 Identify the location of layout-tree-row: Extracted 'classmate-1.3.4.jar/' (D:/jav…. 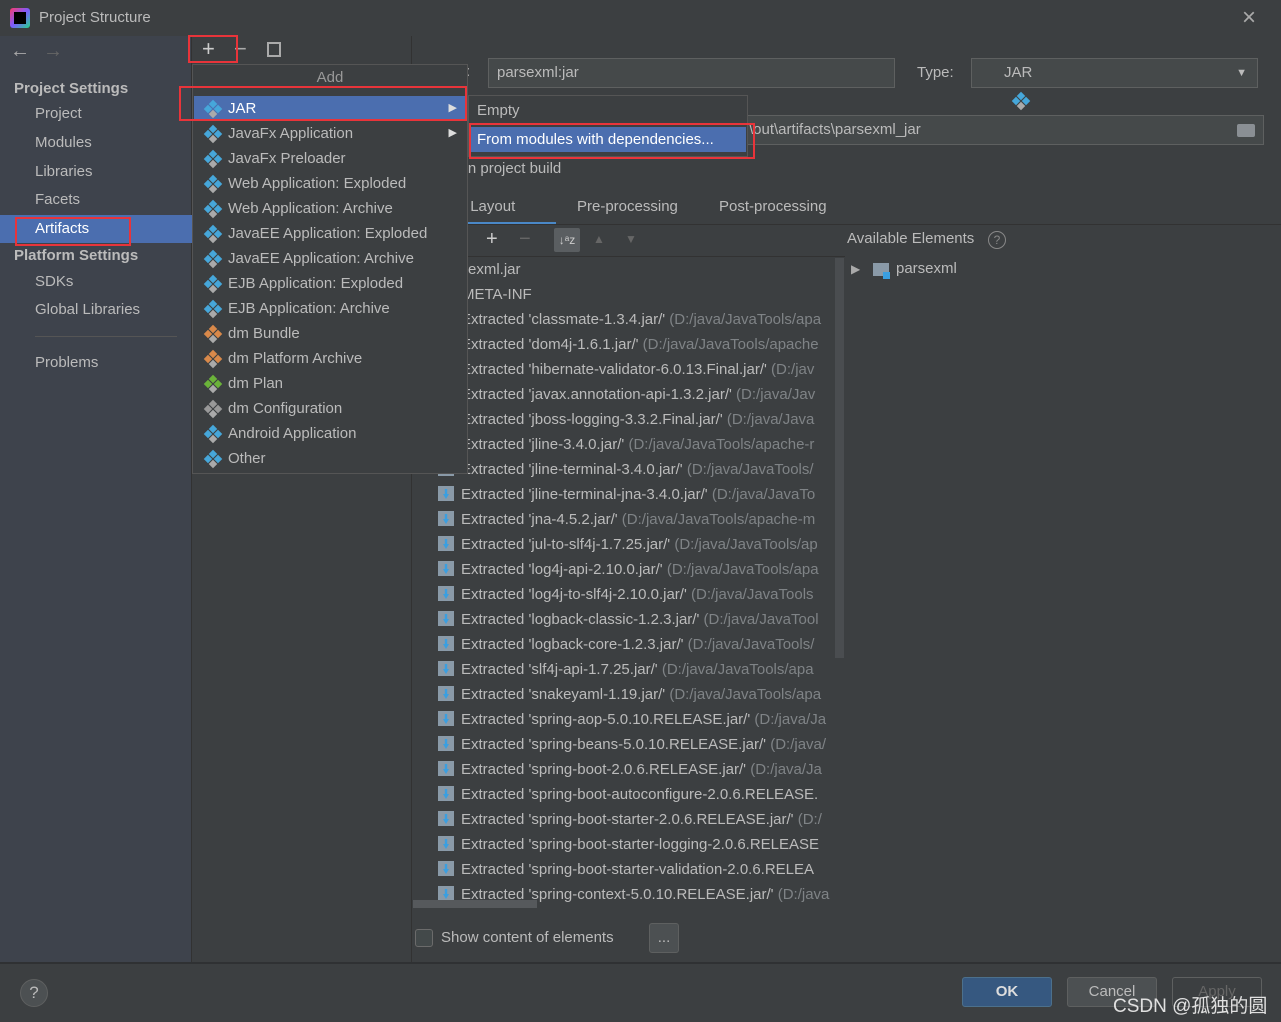
(642, 319).